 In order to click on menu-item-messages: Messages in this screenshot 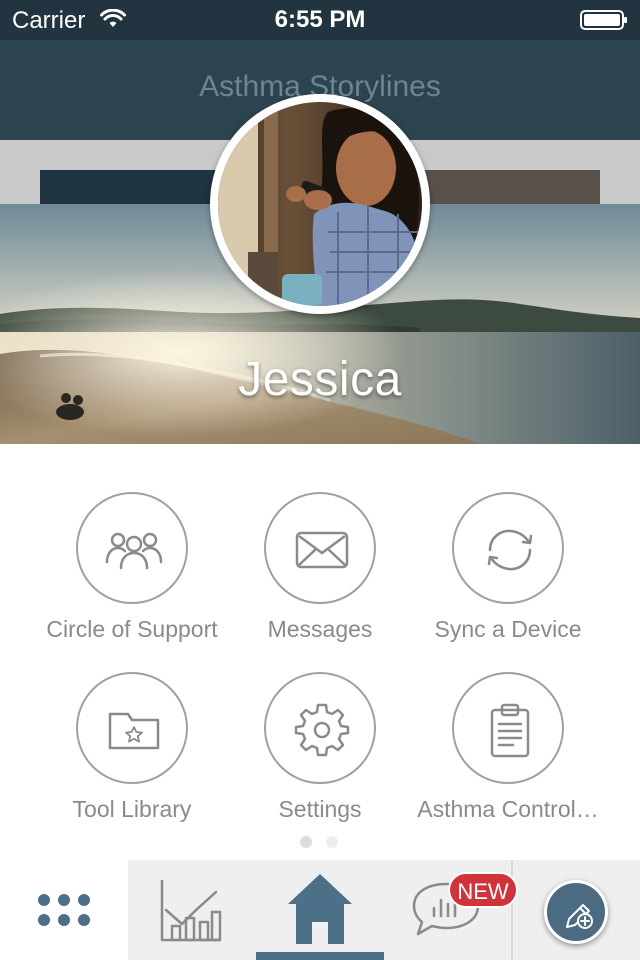, I will do `click(320, 572)`.